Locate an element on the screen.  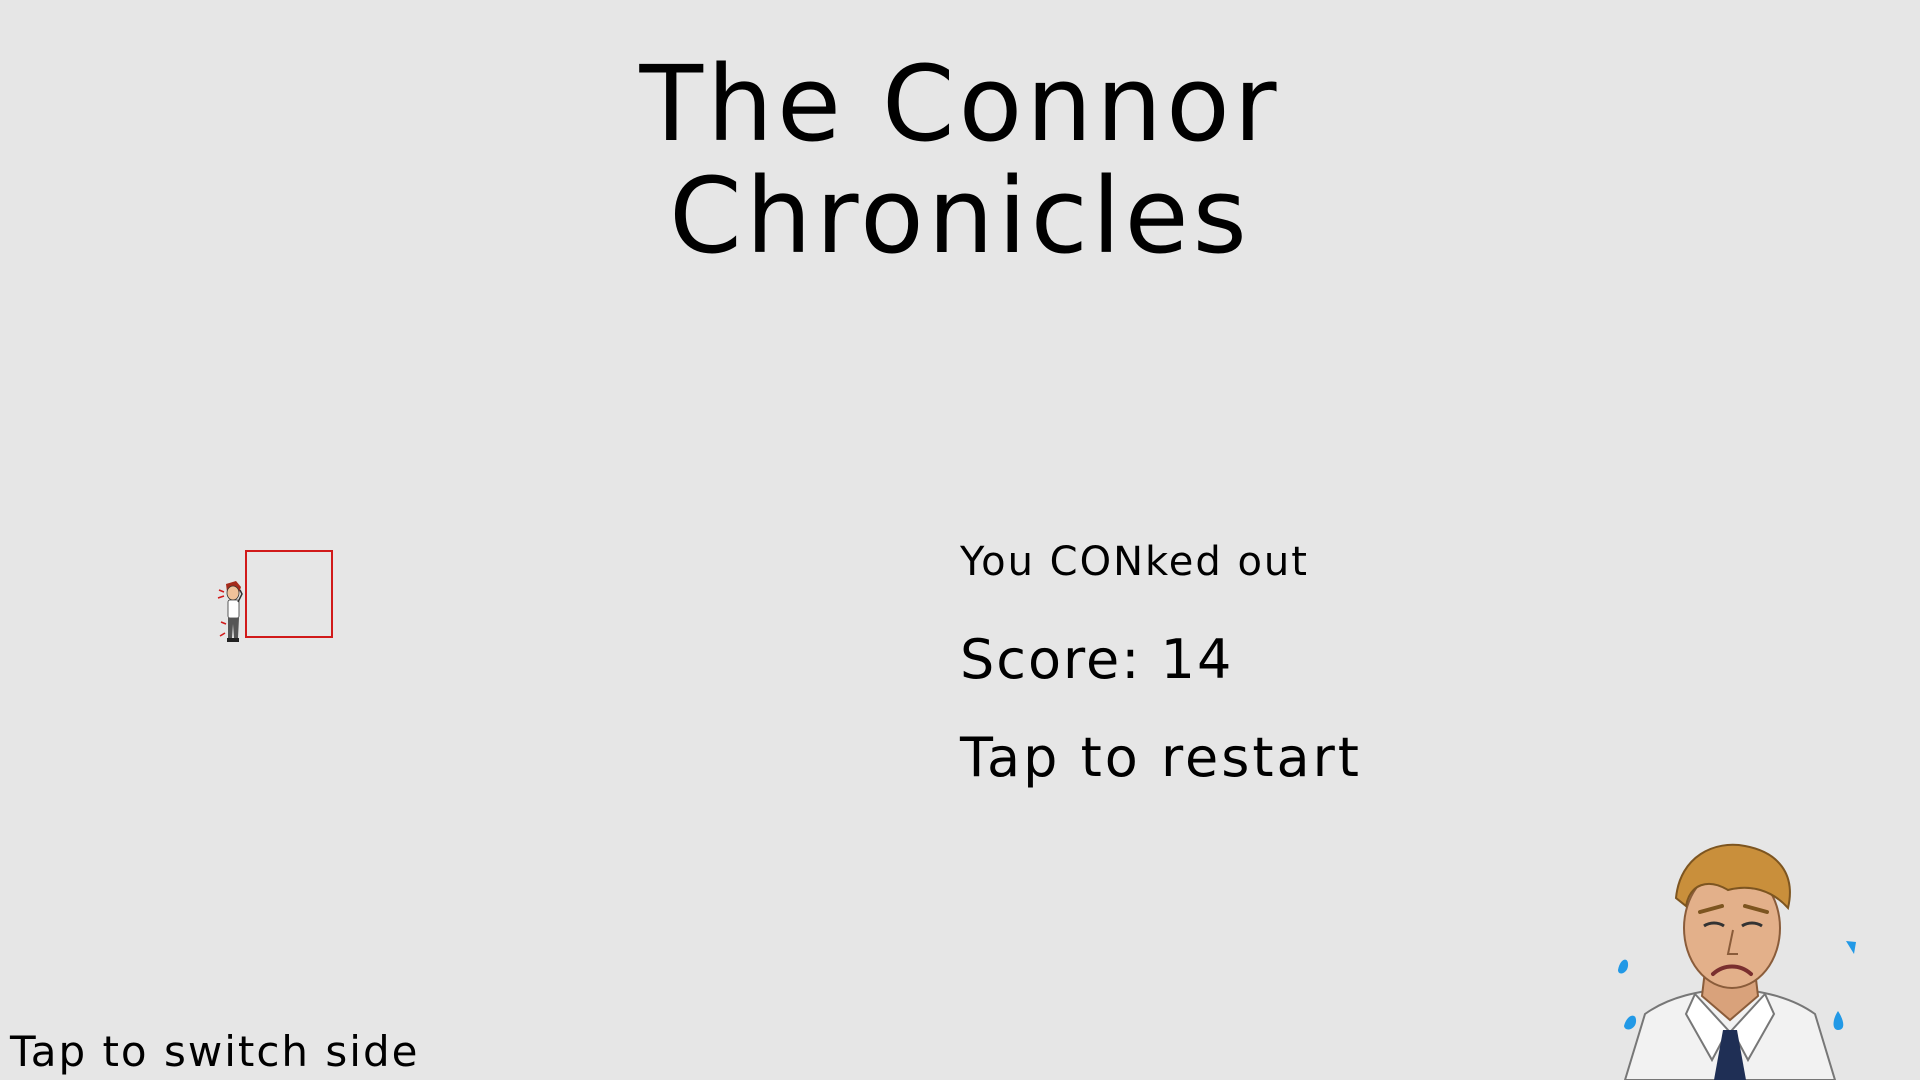
score-value: 14 is located at coordinates (1197, 659).